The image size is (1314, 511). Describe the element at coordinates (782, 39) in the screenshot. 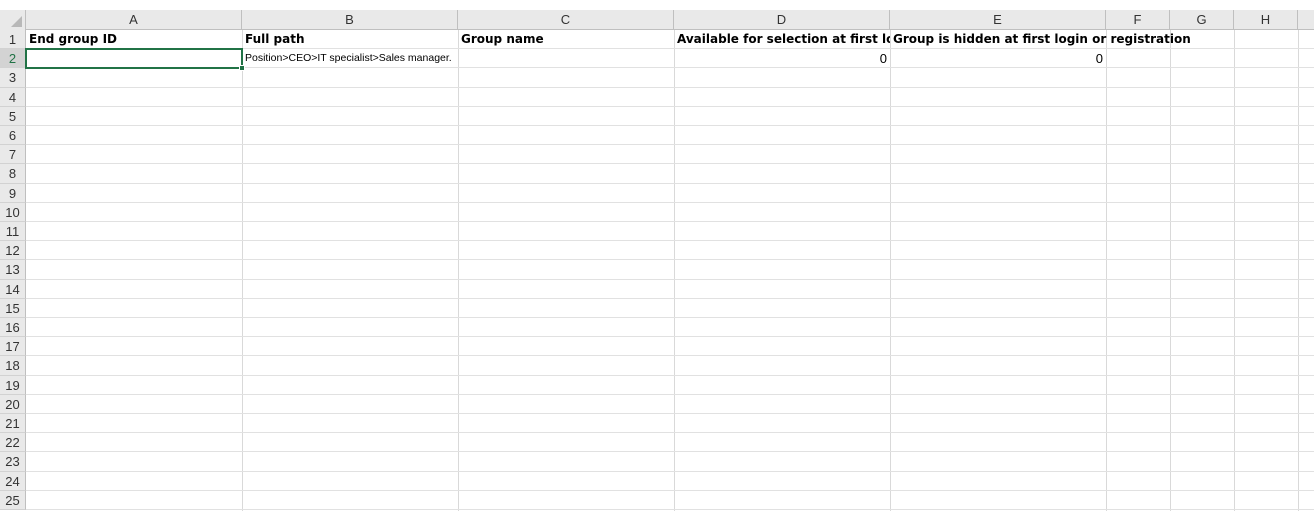

I see `cell-d1: Available for selection at first login o` at that location.